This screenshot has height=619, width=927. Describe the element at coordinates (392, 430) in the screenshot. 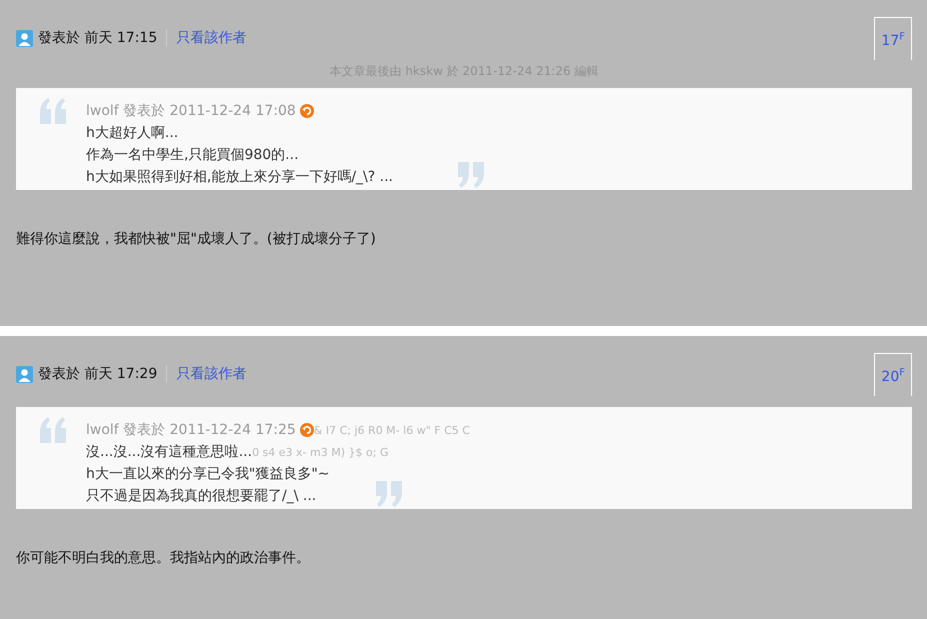

I see `garbled-text: & I7 C; j6 R0 M- l6 w" F C5 C` at that location.